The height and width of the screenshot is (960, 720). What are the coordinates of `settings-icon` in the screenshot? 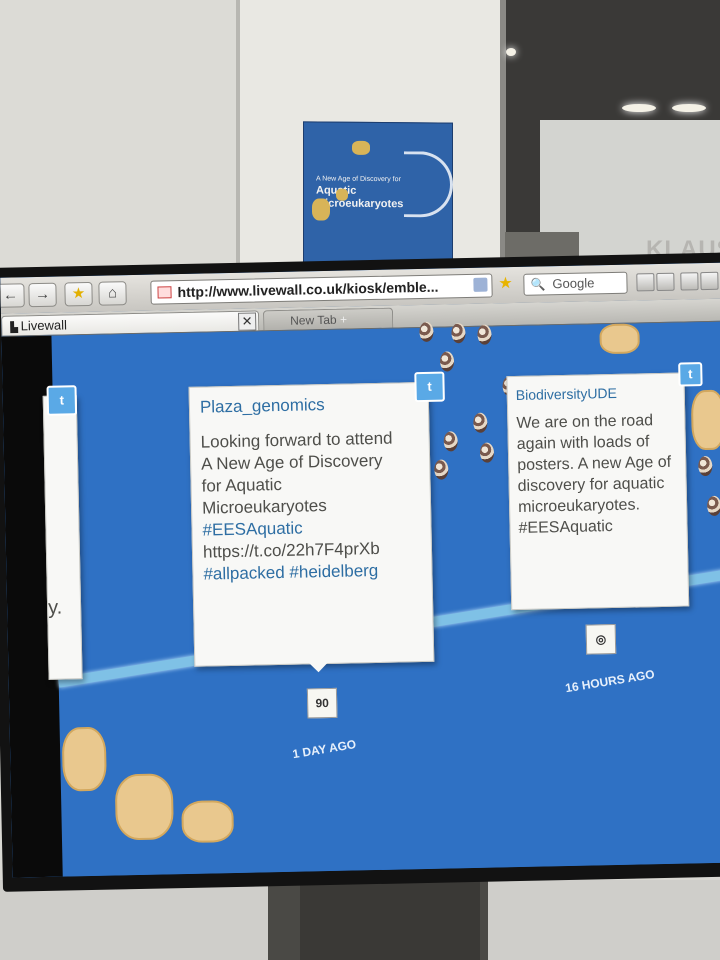 It's located at (709, 281).